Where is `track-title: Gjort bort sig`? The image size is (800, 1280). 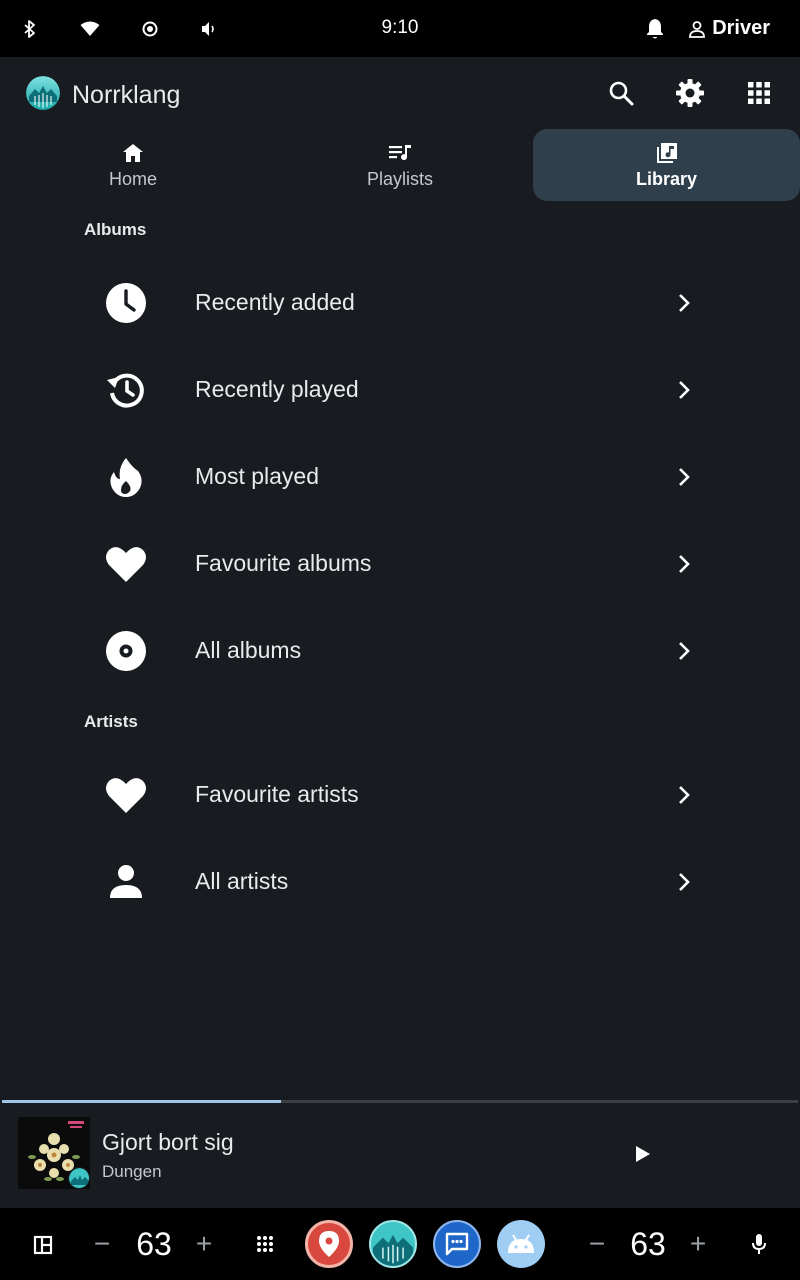
track-title: Gjort bort sig is located at coordinates (168, 1142).